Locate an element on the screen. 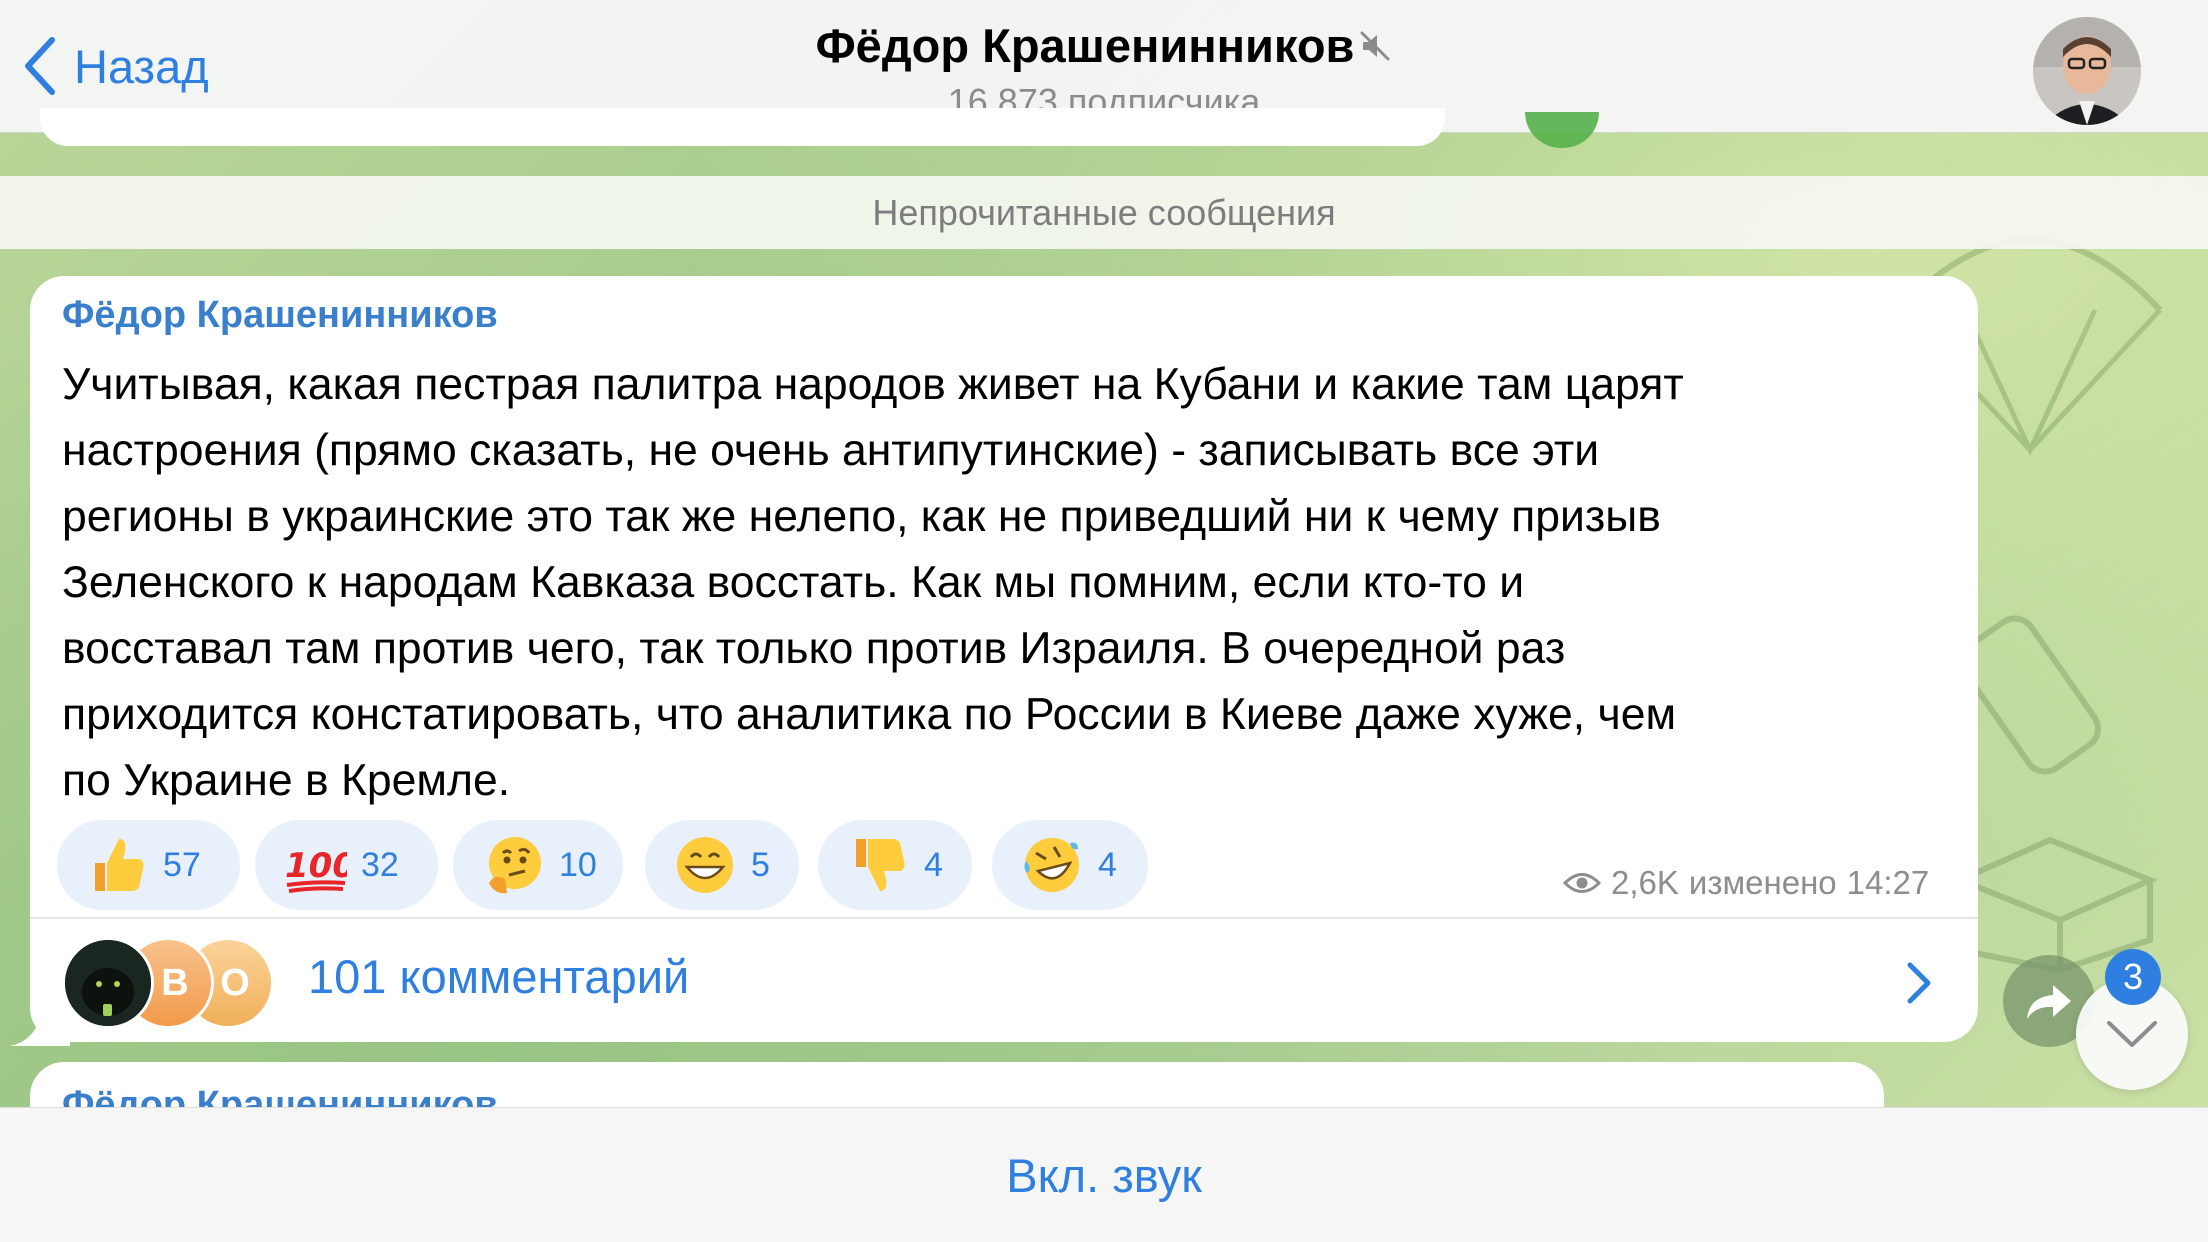 This screenshot has width=2208, height=1242. avatar-photo is located at coordinates (2087, 71).